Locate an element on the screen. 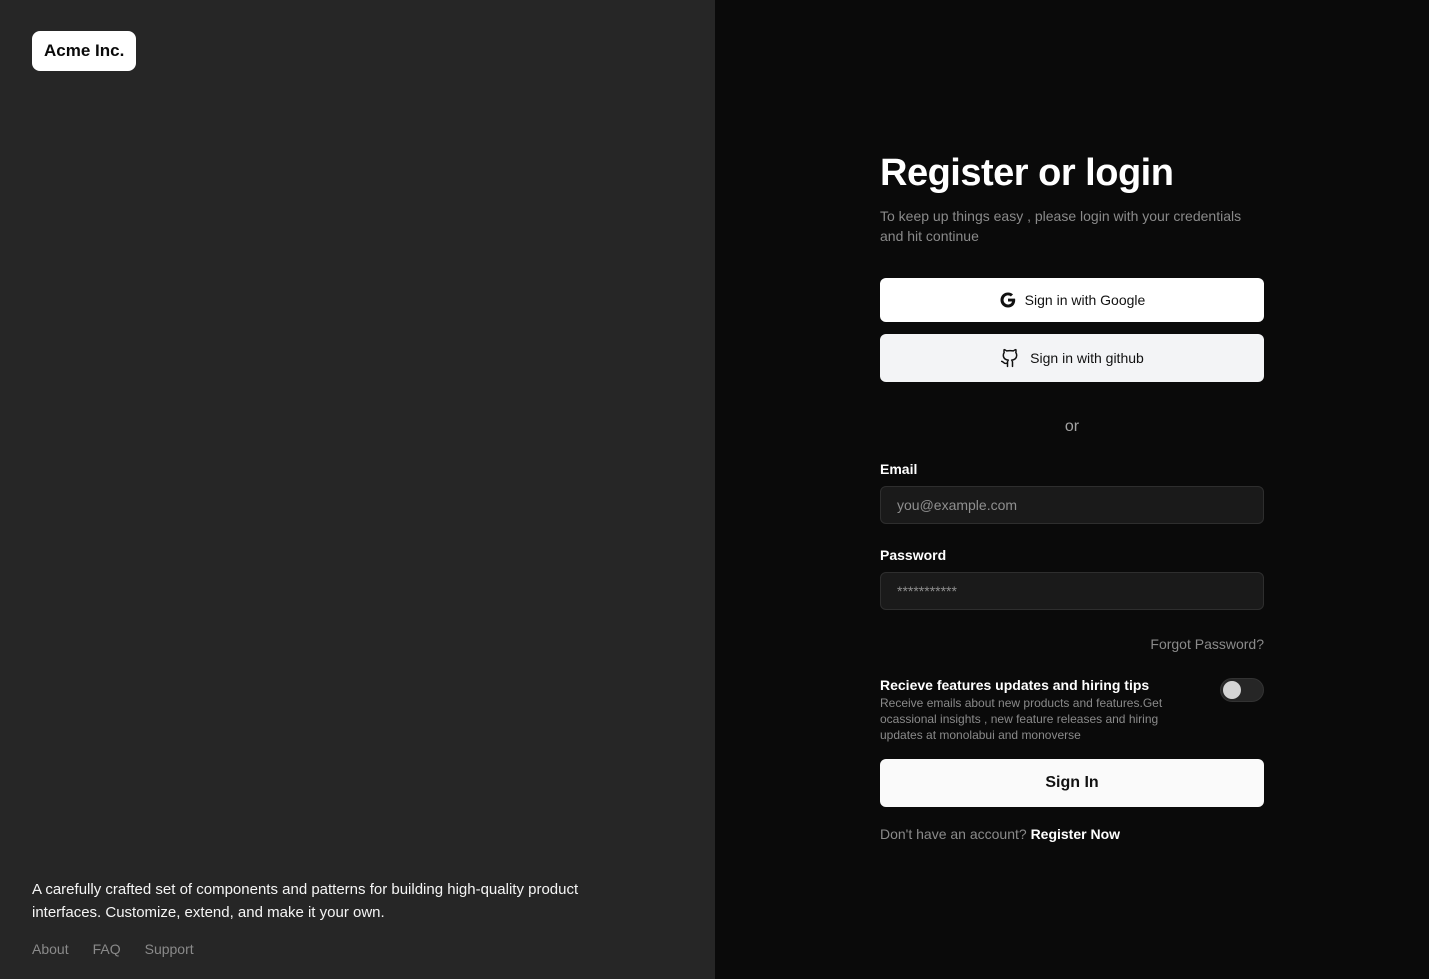 The height and width of the screenshot is (979, 1429). no-account-text: Don't have an account? is located at coordinates (953, 834).